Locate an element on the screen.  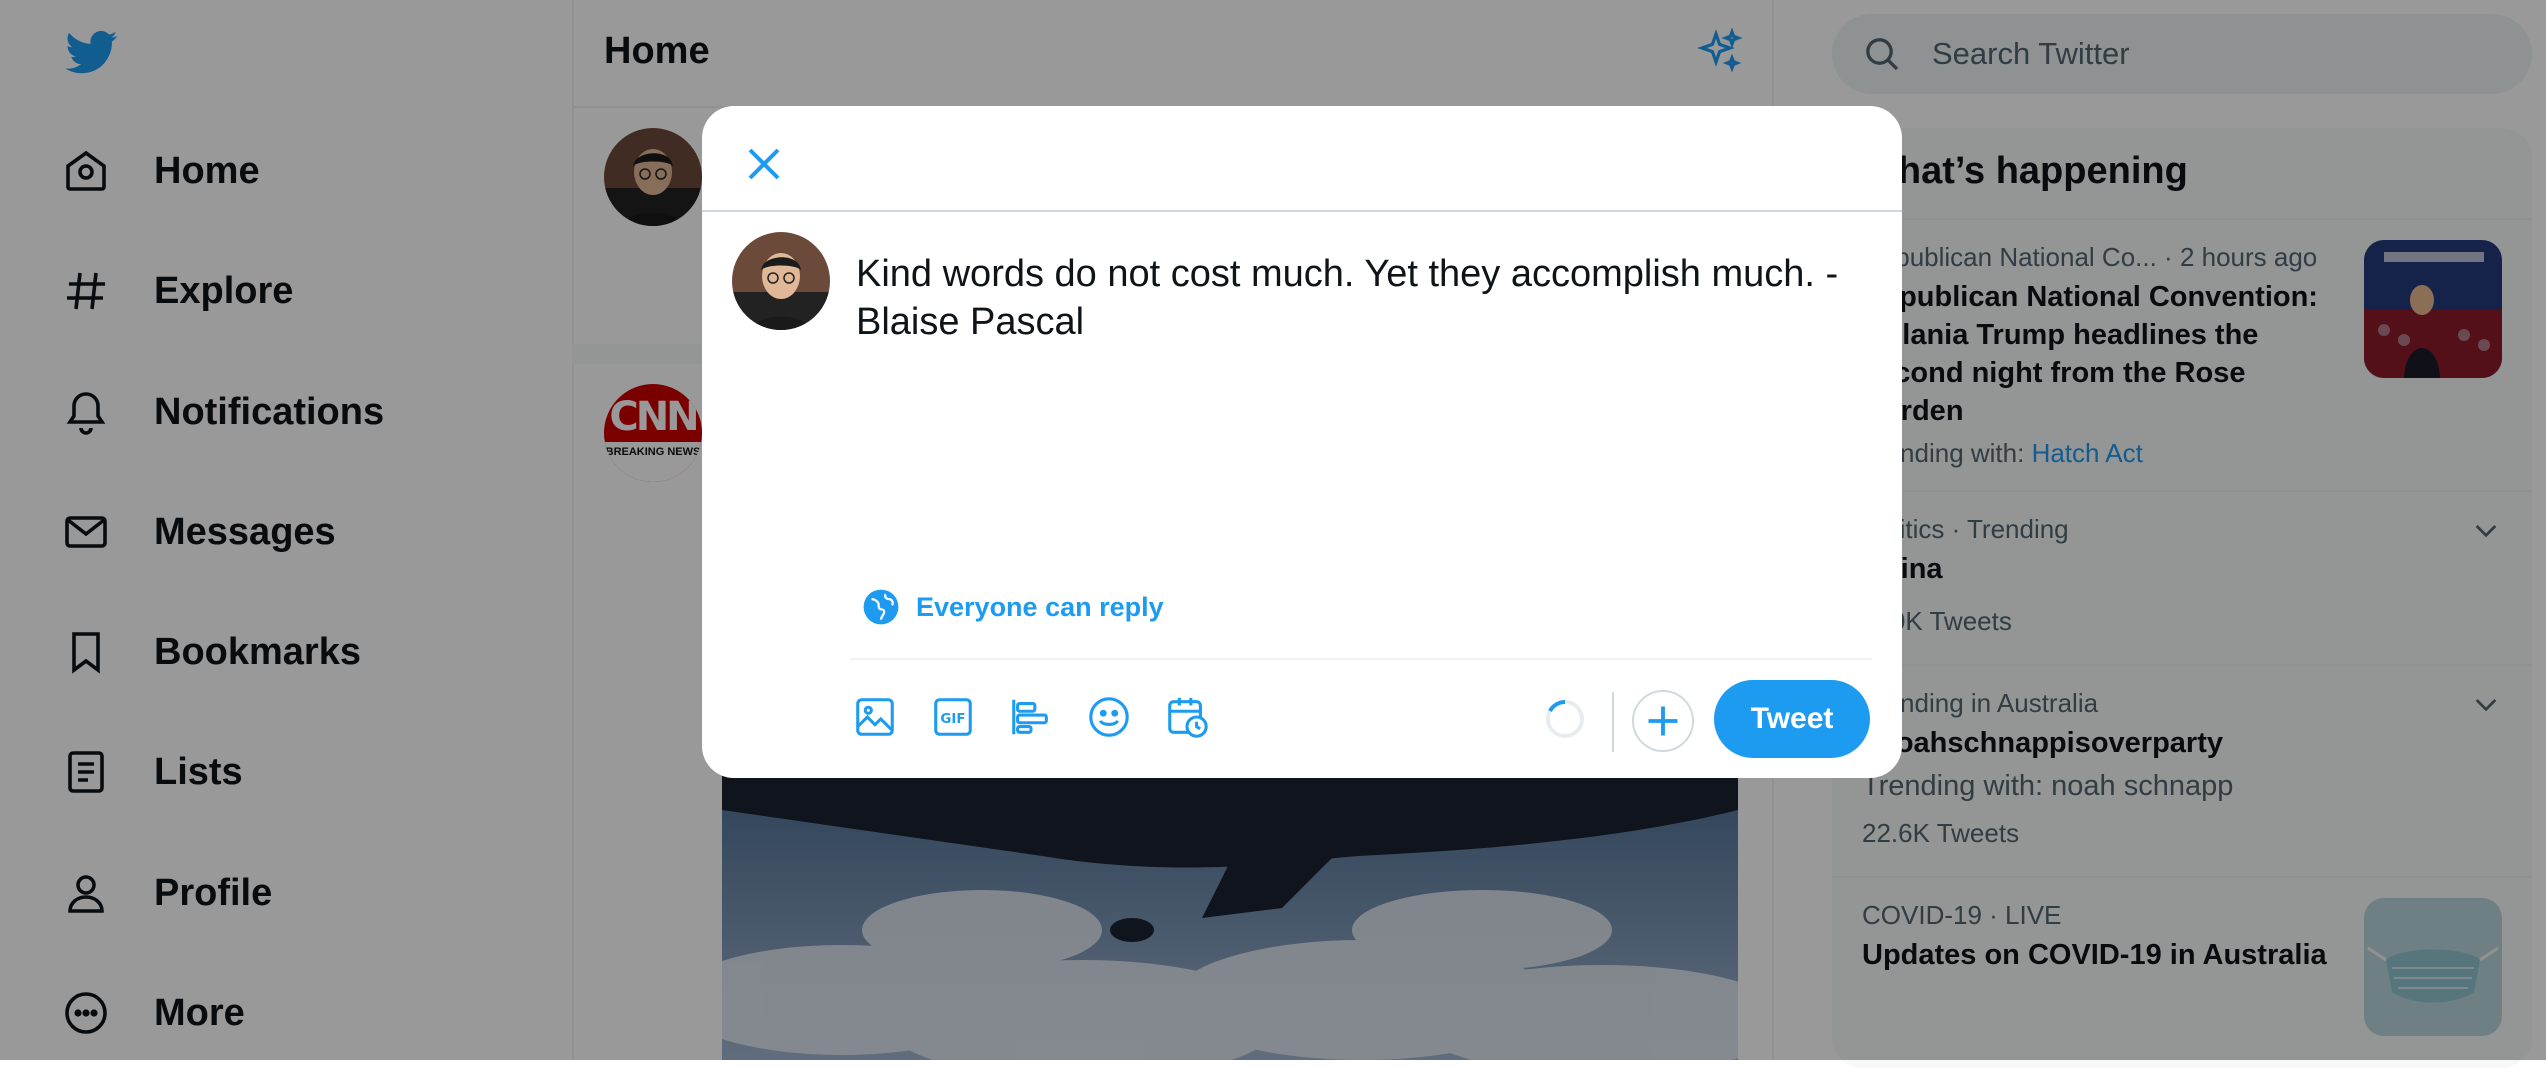
avatar is located at coordinates (781, 281).